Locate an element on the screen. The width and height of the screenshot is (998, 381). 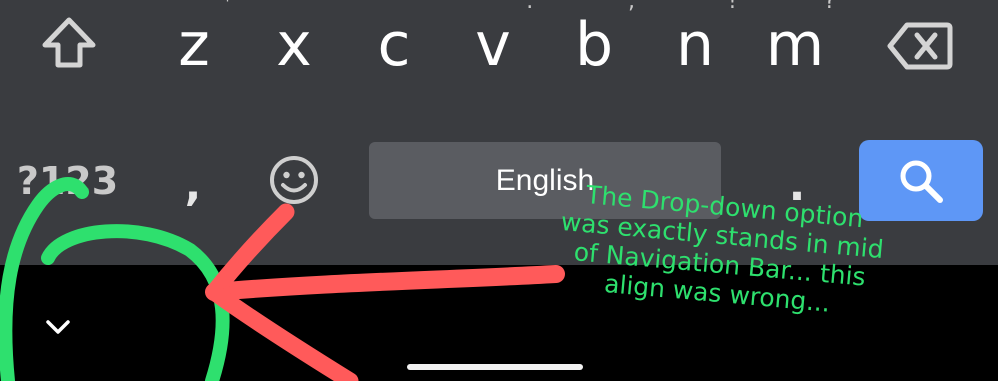
key-x: x is located at coordinates (294, 45).